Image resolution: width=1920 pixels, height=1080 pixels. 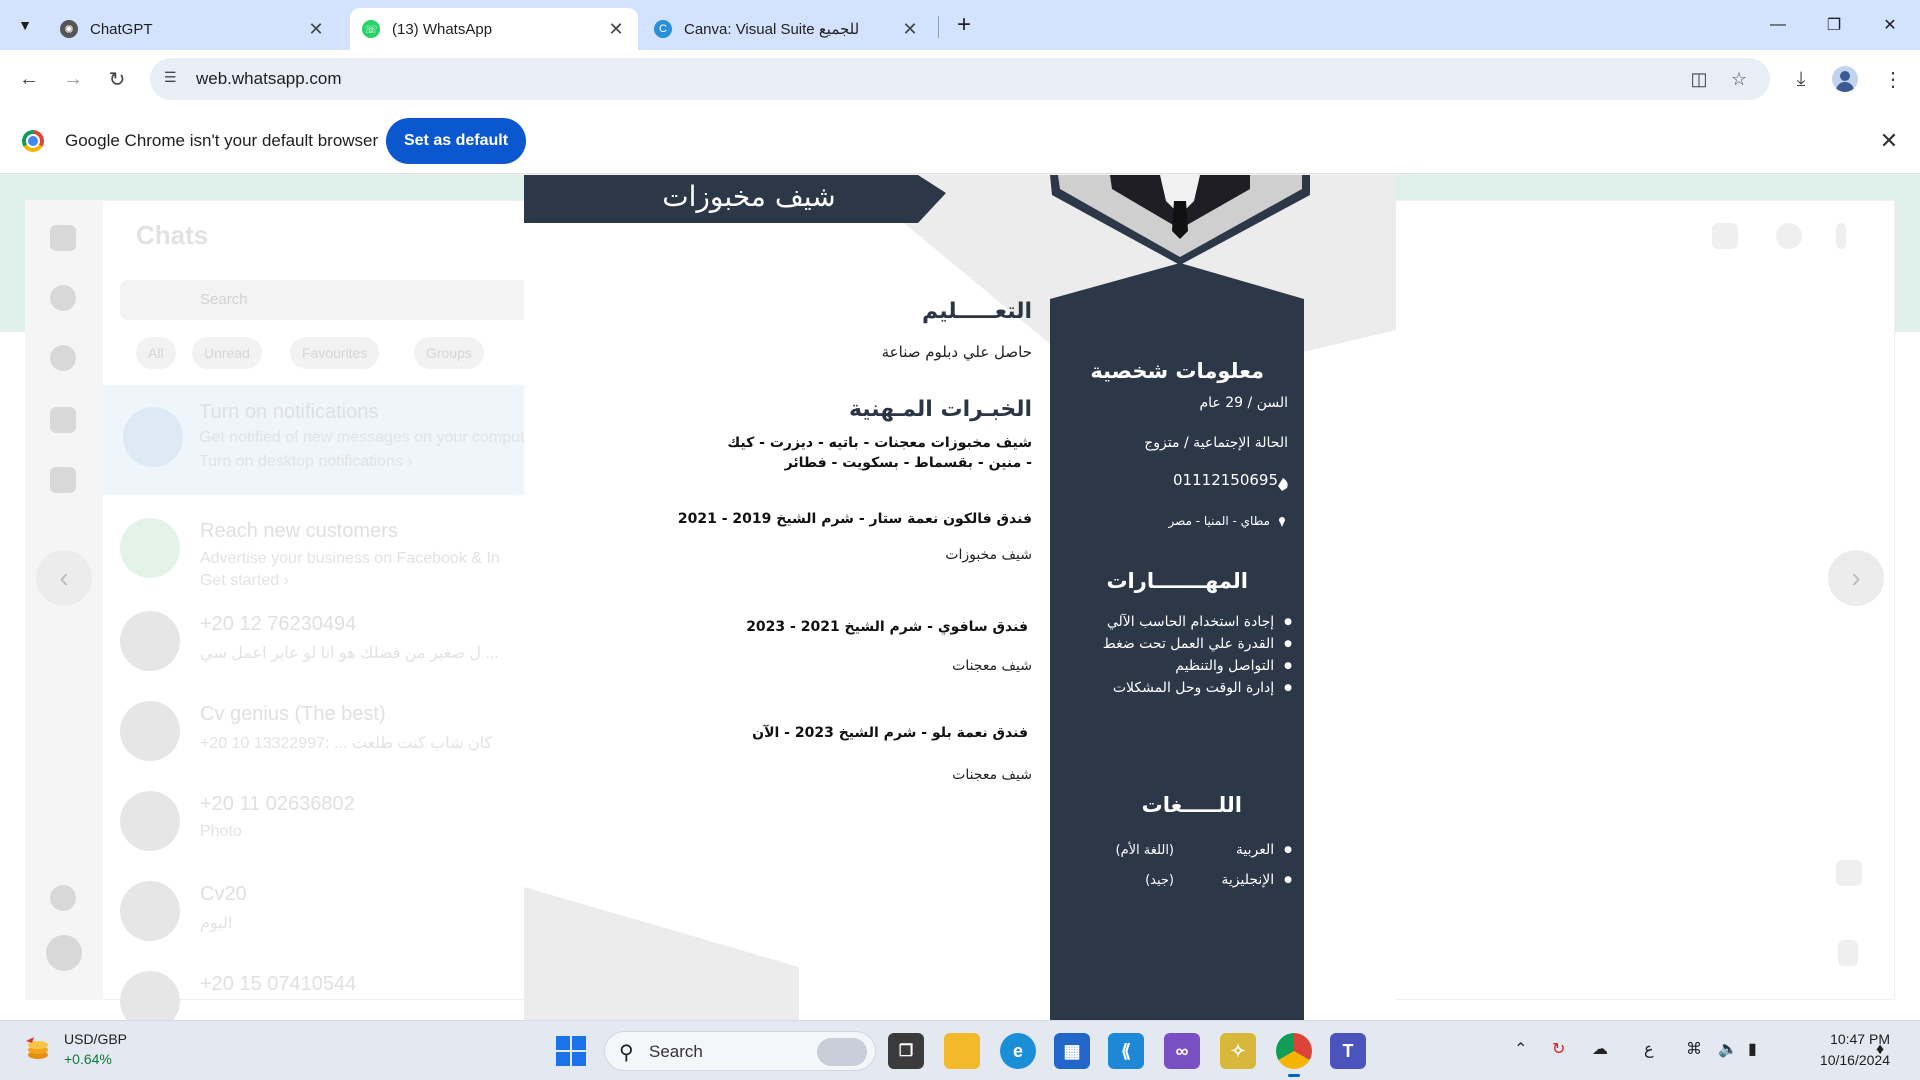 What do you see at coordinates (244, 580) in the screenshot?
I see `chat-cta: Get started ›` at bounding box center [244, 580].